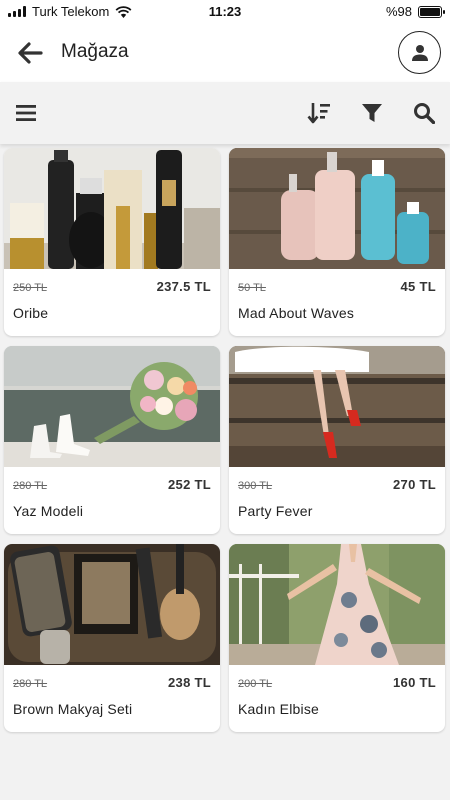 This screenshot has width=450, height=800. I want to click on magnifier-icon, so click(424, 113).